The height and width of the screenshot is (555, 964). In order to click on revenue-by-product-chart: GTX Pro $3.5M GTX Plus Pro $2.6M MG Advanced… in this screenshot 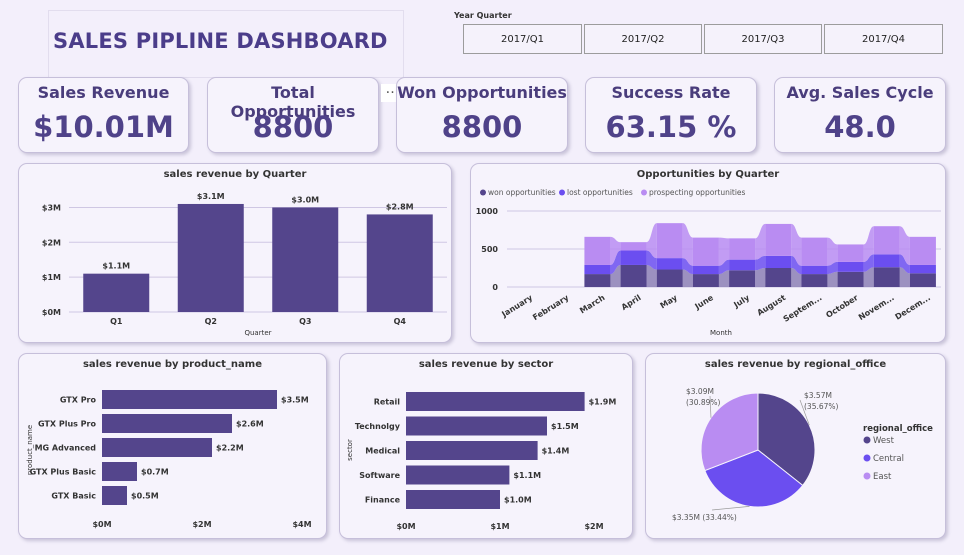, I will do `click(172, 446)`.